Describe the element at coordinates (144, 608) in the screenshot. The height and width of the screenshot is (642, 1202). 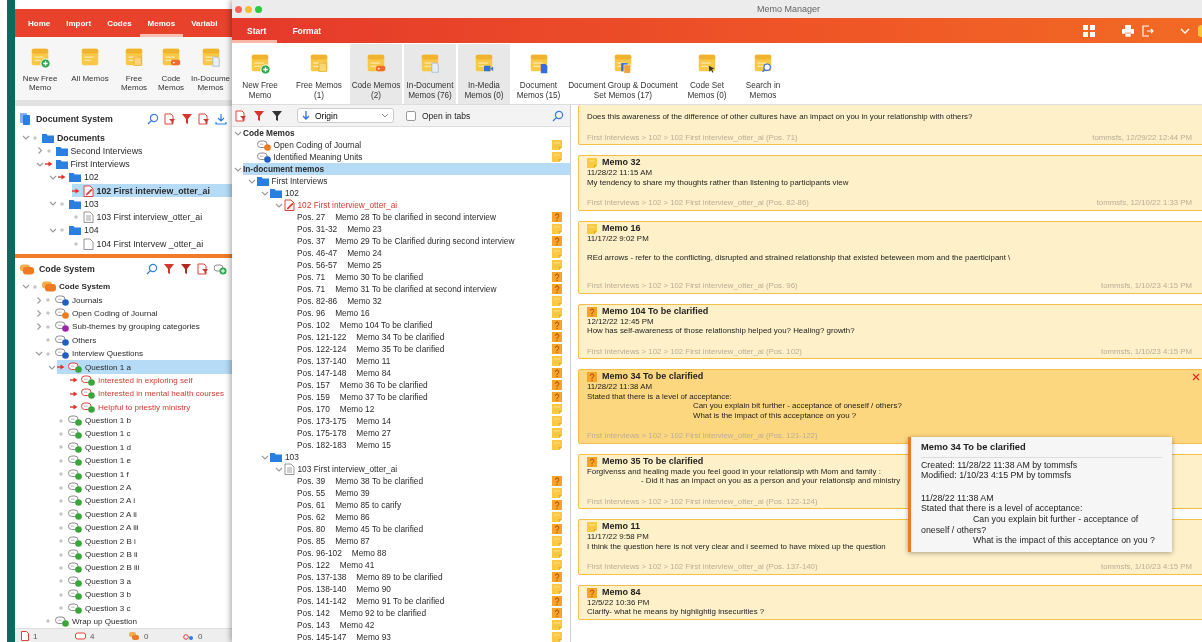
I see `tree-item: Question 3 c` at that location.